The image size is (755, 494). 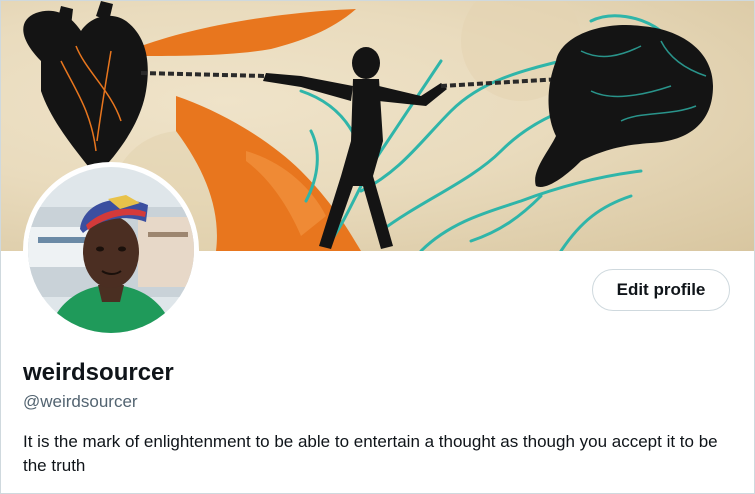 What do you see at coordinates (80, 401) in the screenshot?
I see `user-handle: @weirdsourcer` at bounding box center [80, 401].